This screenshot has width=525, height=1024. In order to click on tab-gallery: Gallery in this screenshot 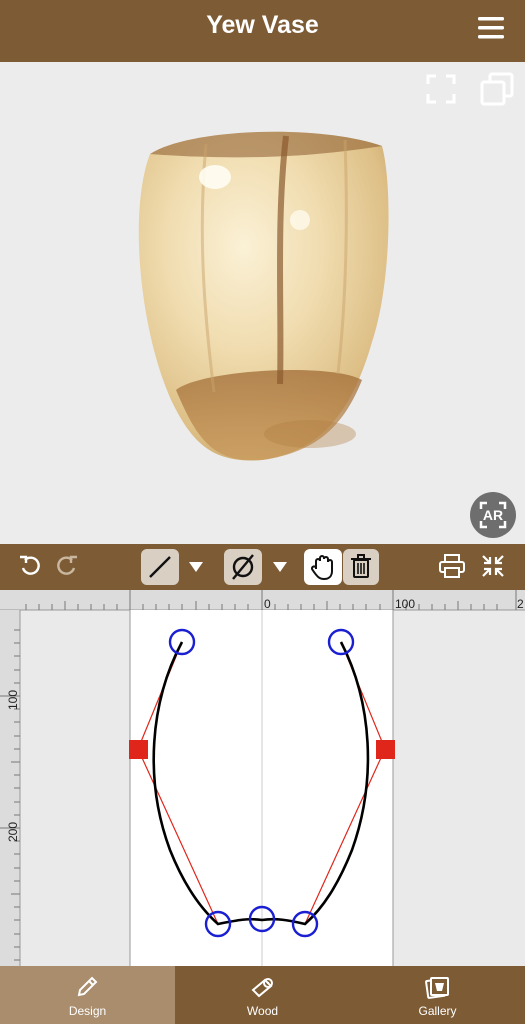, I will do `click(437, 995)`.